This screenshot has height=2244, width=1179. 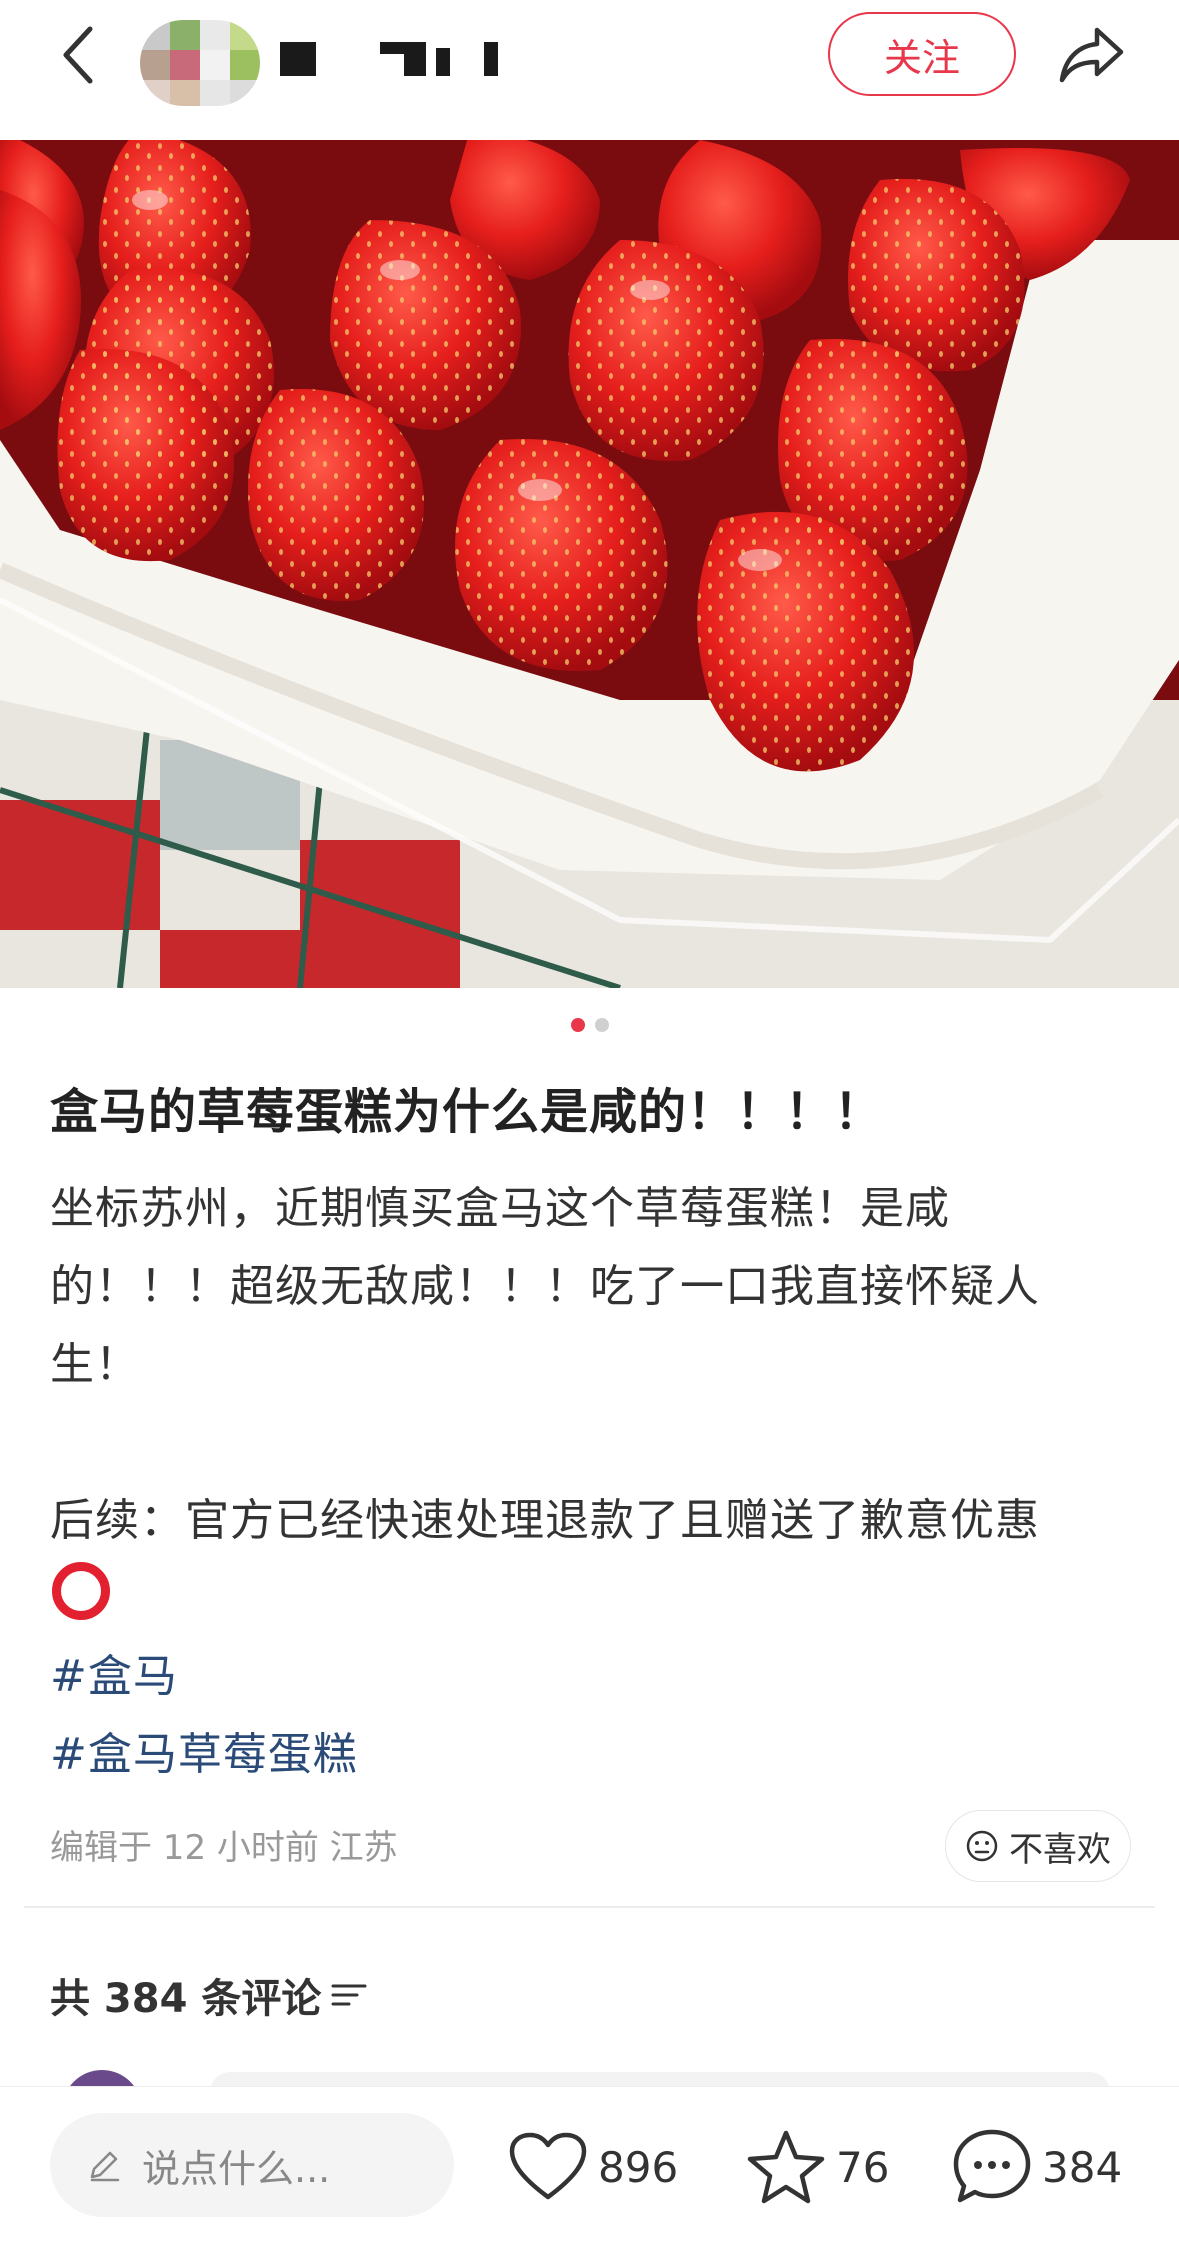 I want to click on collect-button: 76, so click(x=817, y=2167).